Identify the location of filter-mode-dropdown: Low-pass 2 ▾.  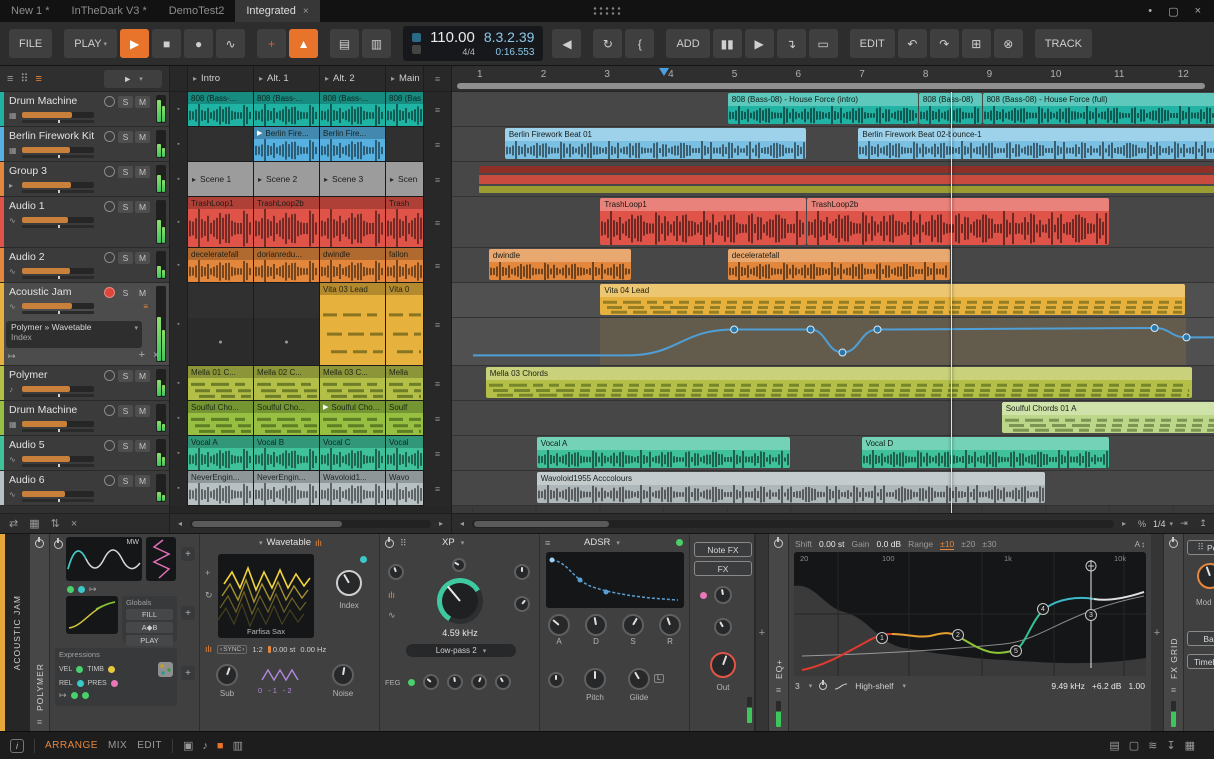
(461, 650).